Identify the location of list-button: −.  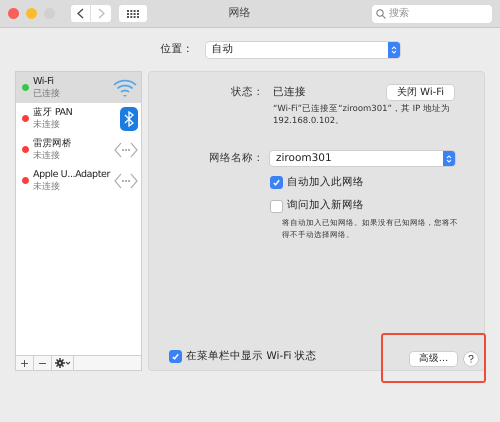
(43, 363).